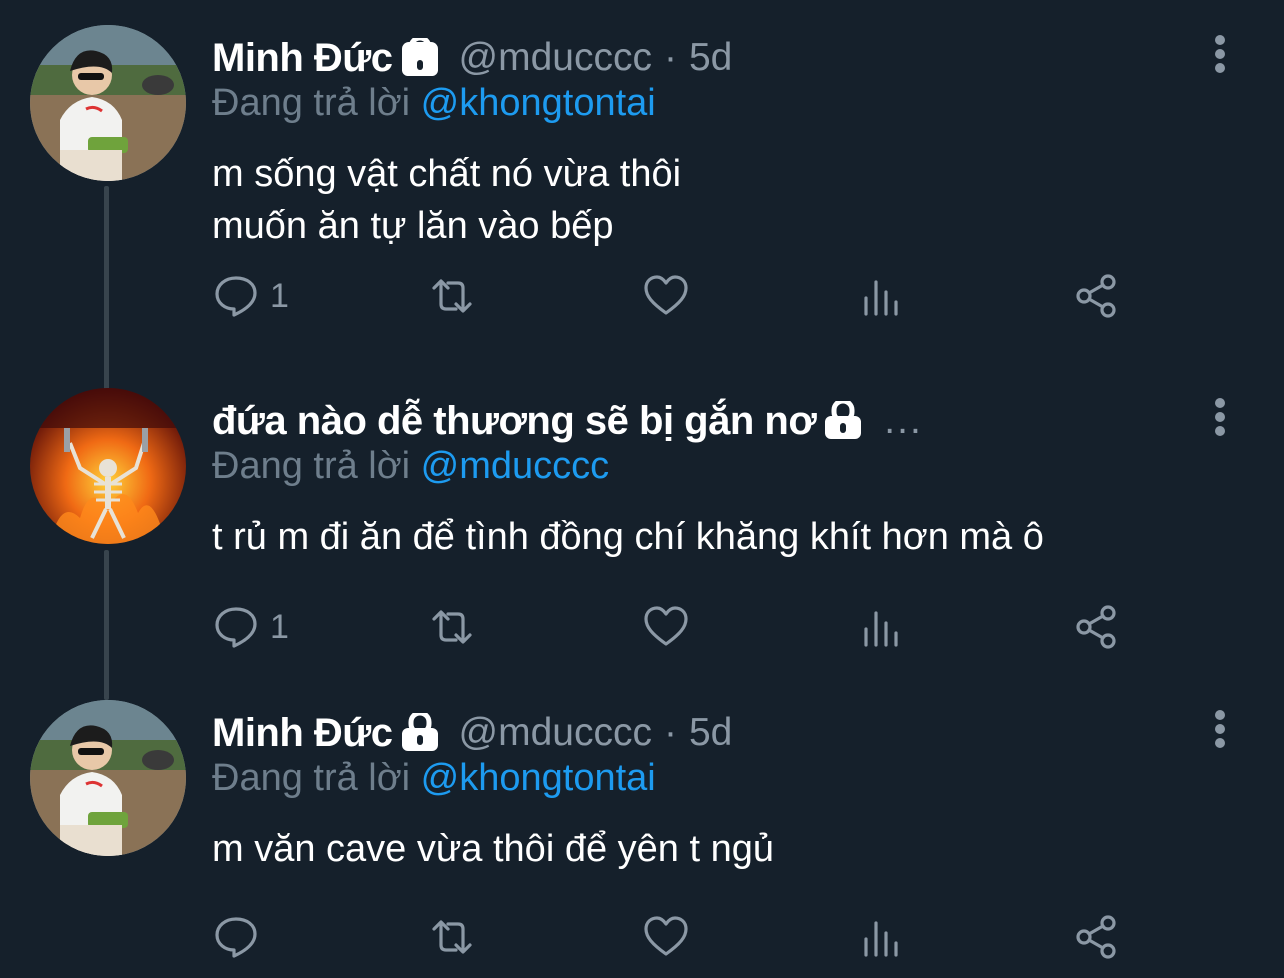 The height and width of the screenshot is (978, 1284). I want to click on replying-to: Đang trả lời @mducccc, so click(410, 469).